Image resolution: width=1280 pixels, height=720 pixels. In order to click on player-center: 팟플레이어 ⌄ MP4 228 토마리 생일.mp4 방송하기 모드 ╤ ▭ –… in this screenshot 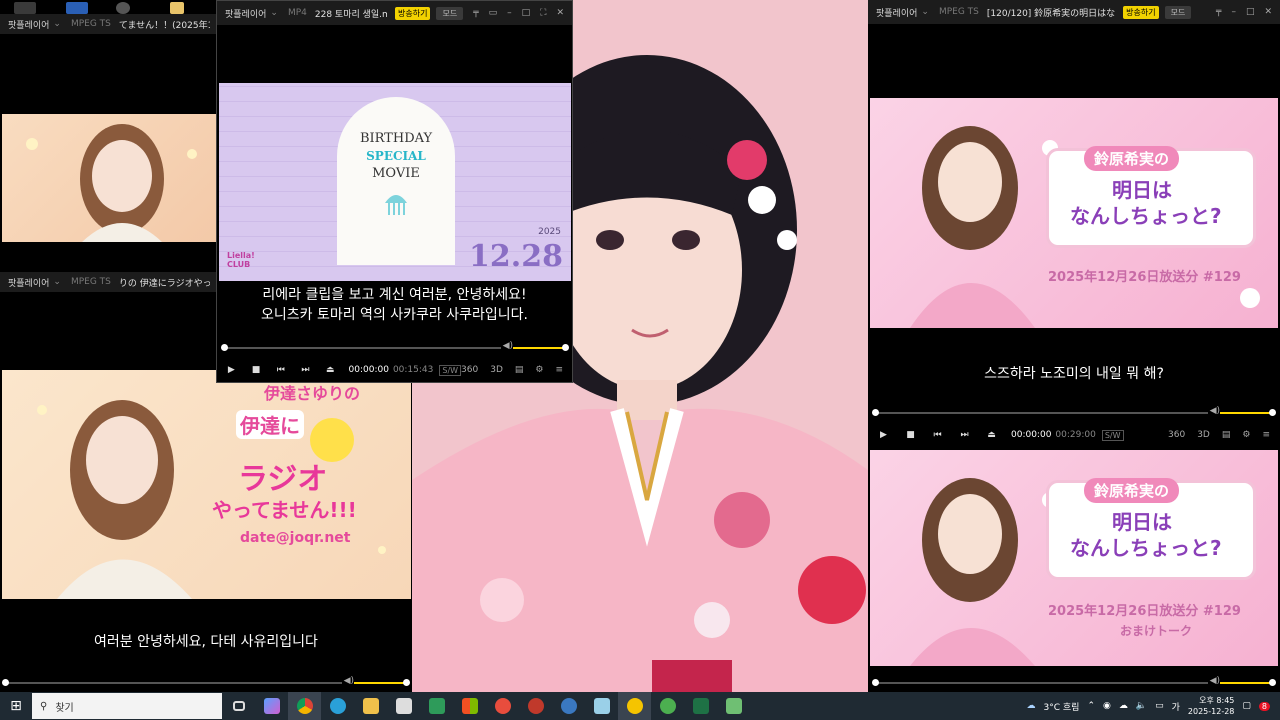, I will do `click(394, 191)`.